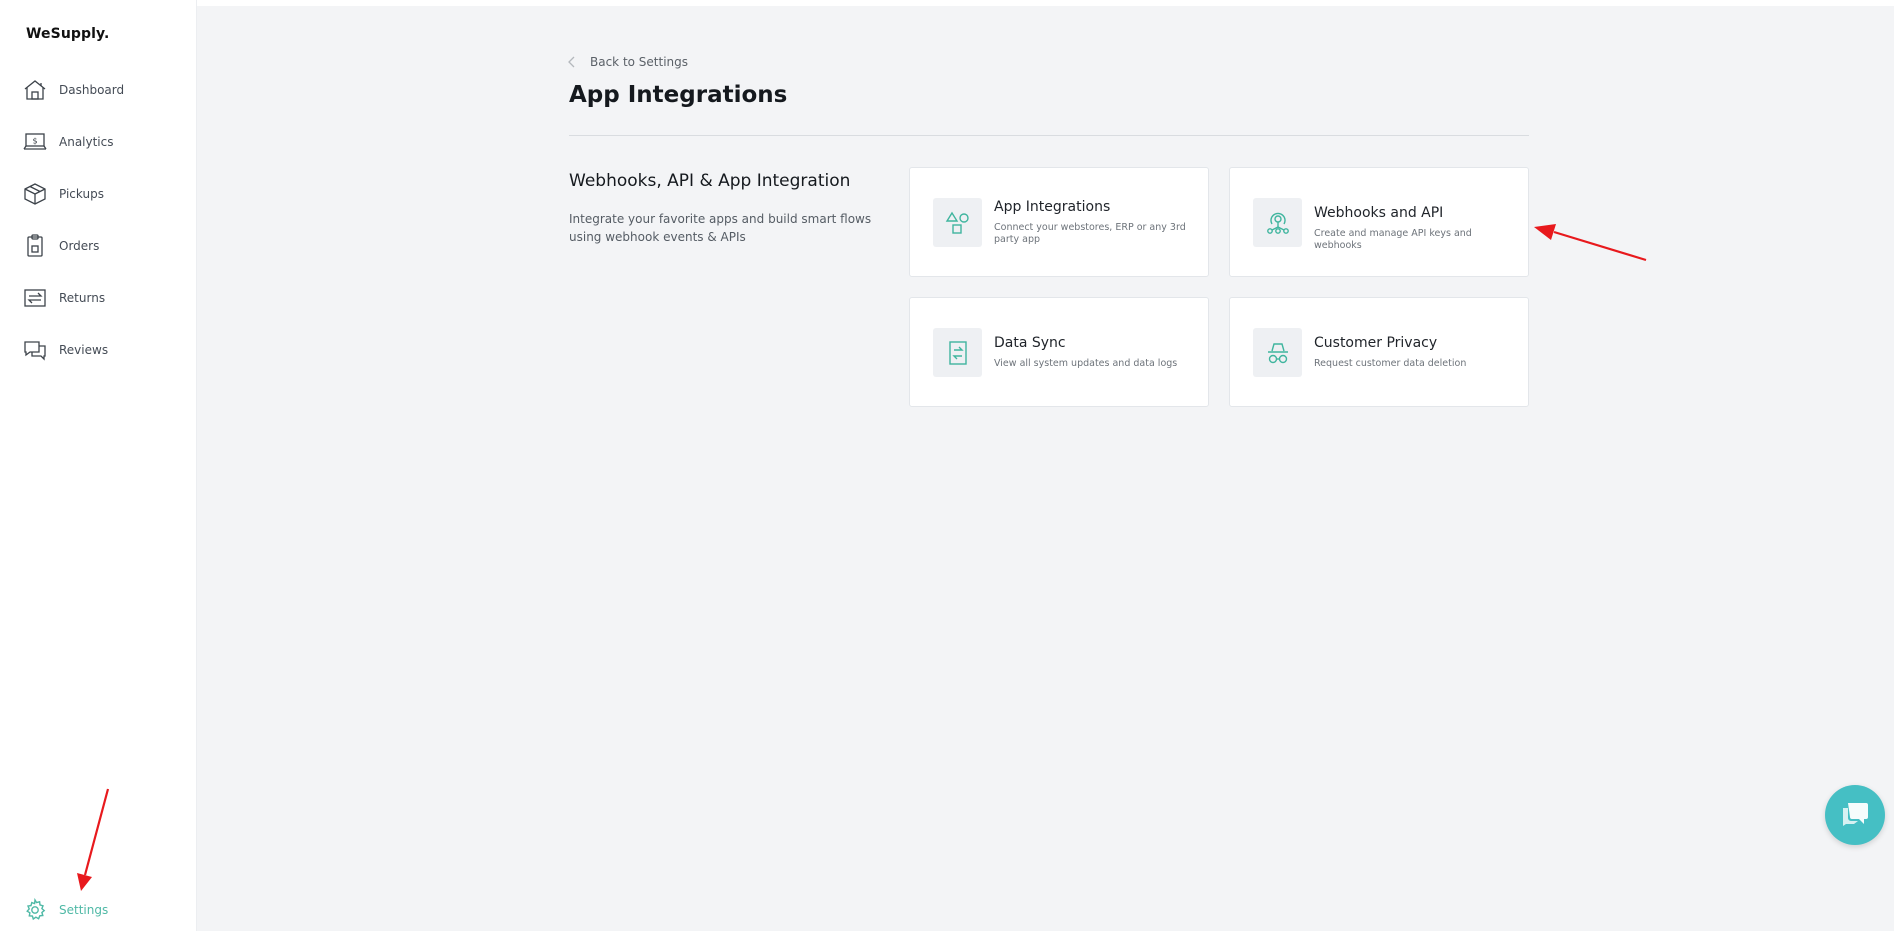 The height and width of the screenshot is (931, 1894). Describe the element at coordinates (1379, 213) in the screenshot. I see `card-title: Webhooks and API` at that location.